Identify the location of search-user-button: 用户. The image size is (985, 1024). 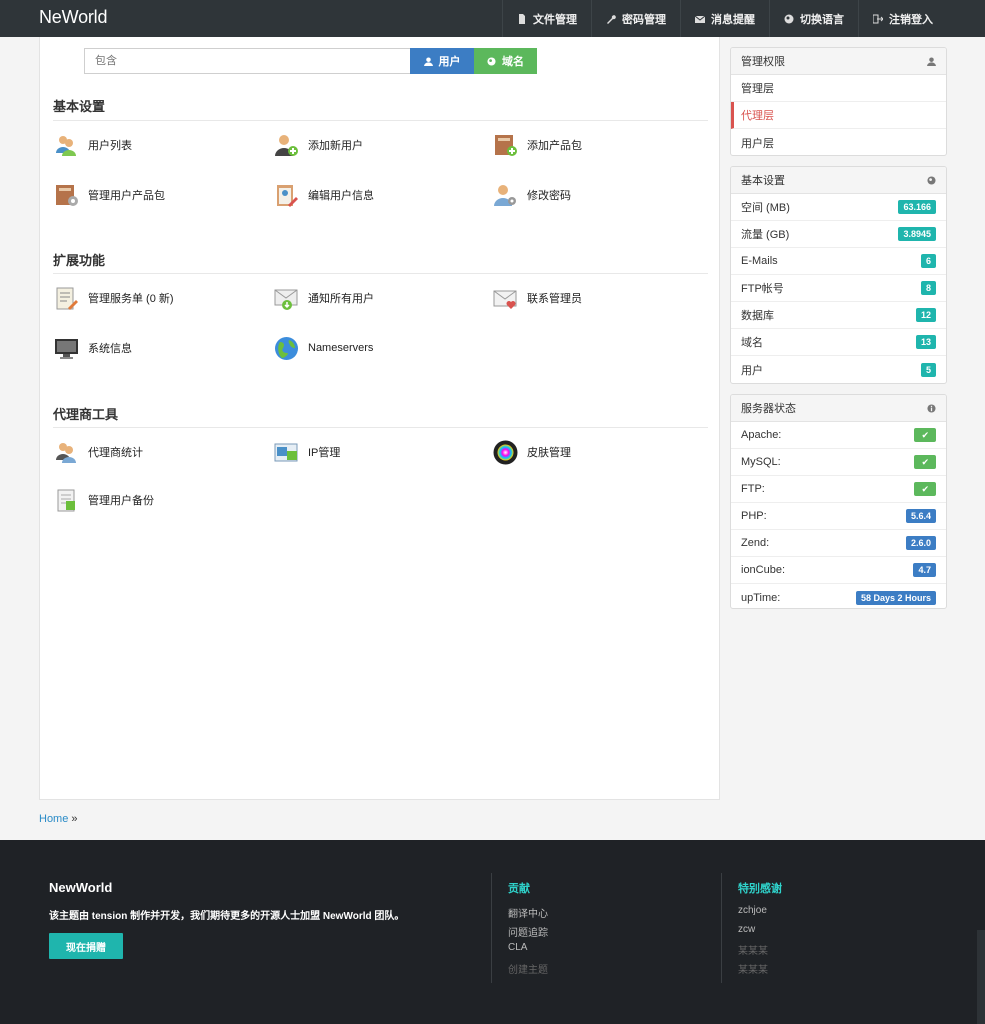
(442, 61).